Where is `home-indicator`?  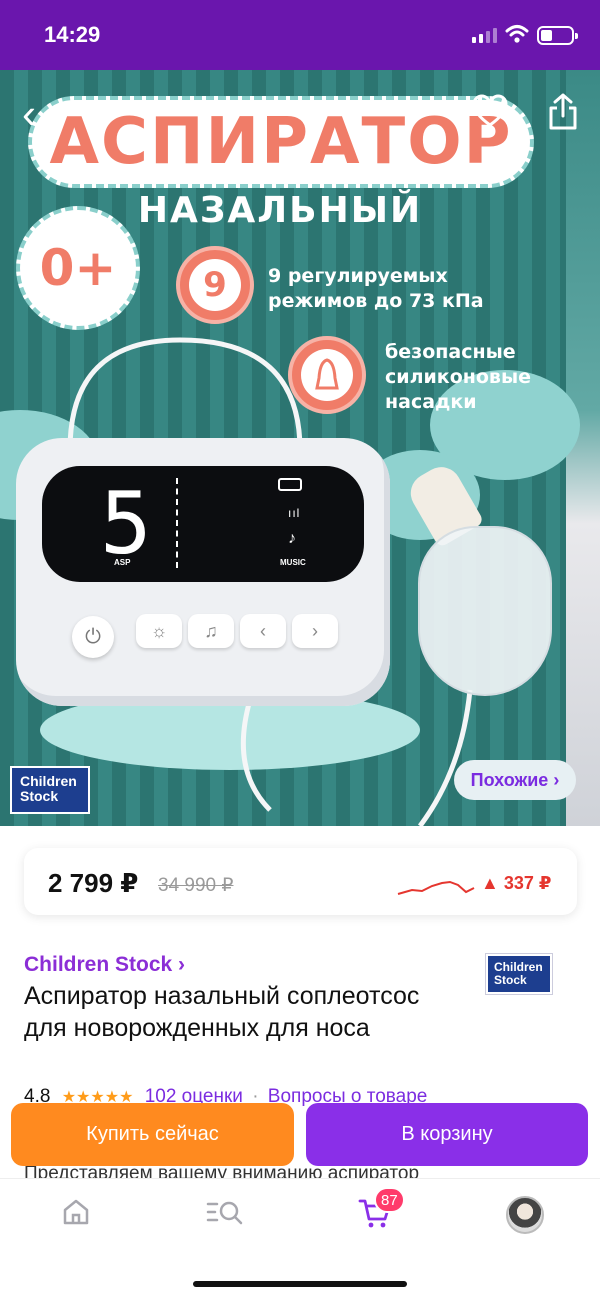 home-indicator is located at coordinates (300, 1284).